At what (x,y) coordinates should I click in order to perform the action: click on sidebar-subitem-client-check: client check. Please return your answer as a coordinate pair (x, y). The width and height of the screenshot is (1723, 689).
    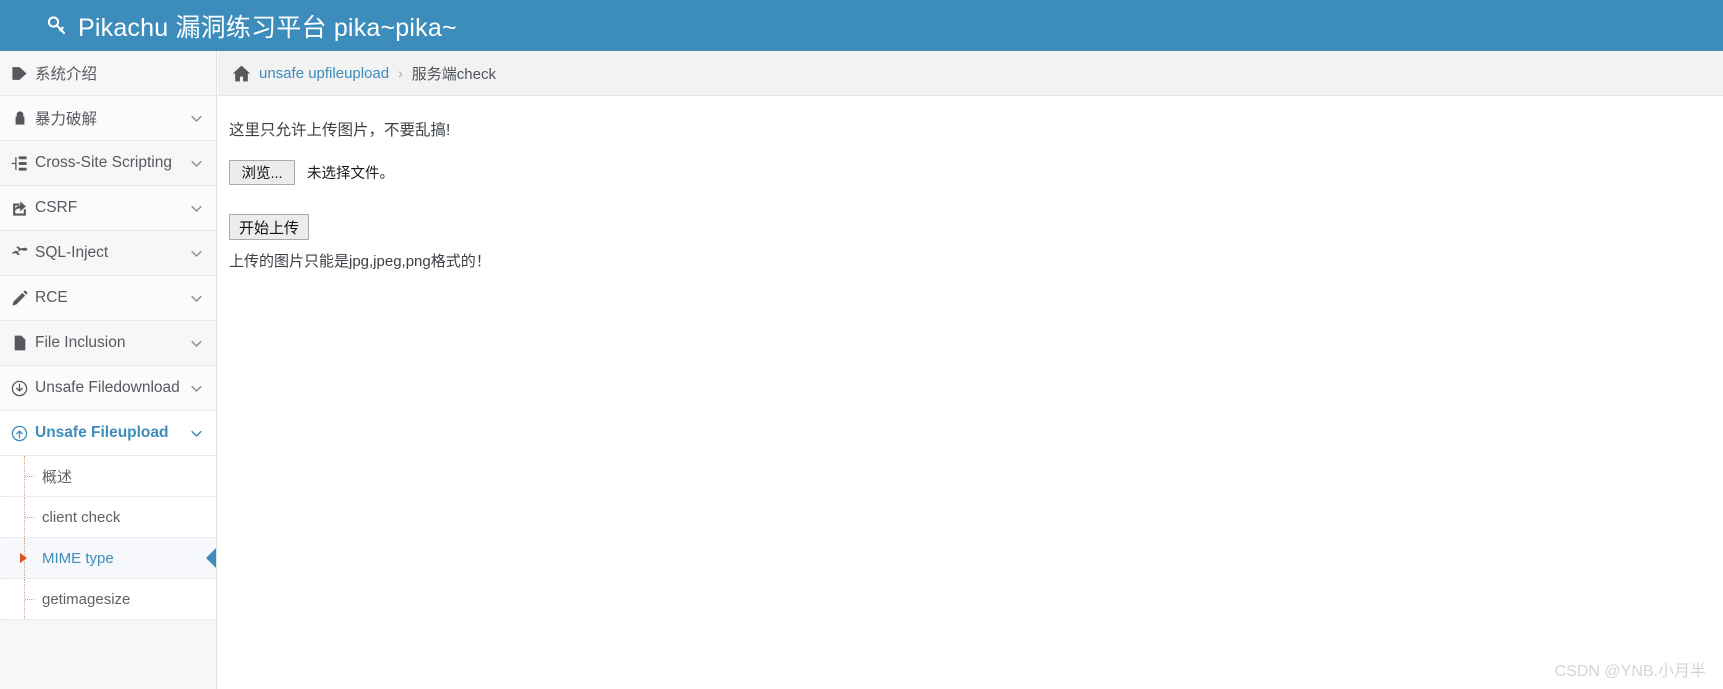
    Looking at the image, I should click on (108, 517).